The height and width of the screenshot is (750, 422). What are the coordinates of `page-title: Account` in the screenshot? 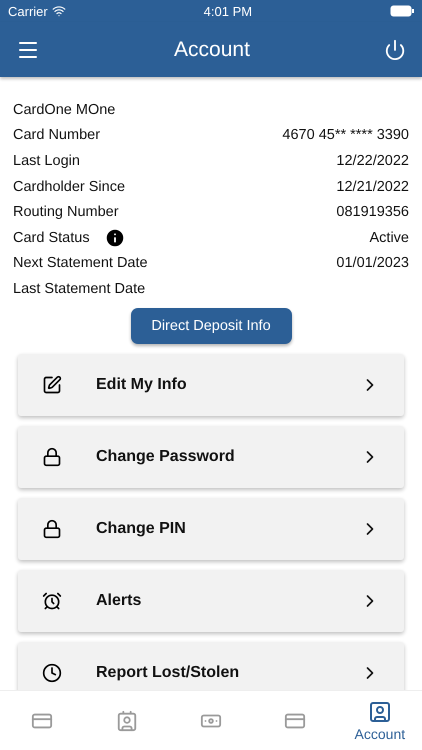 It's located at (212, 50).